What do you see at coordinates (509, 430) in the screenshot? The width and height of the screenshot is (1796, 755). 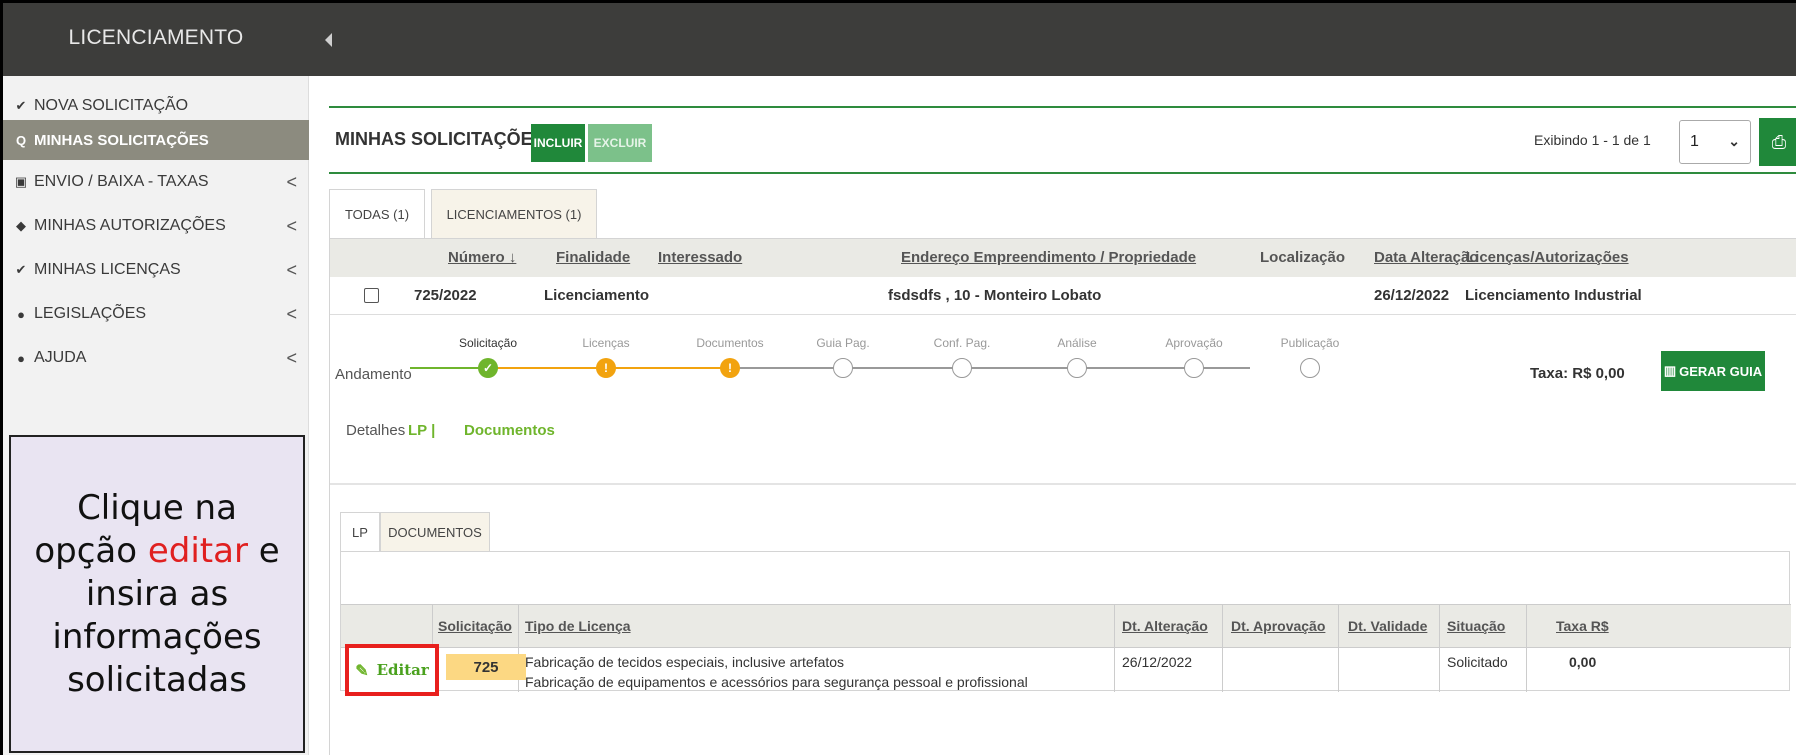 I see `detalhes-documentos-link: Documentos` at bounding box center [509, 430].